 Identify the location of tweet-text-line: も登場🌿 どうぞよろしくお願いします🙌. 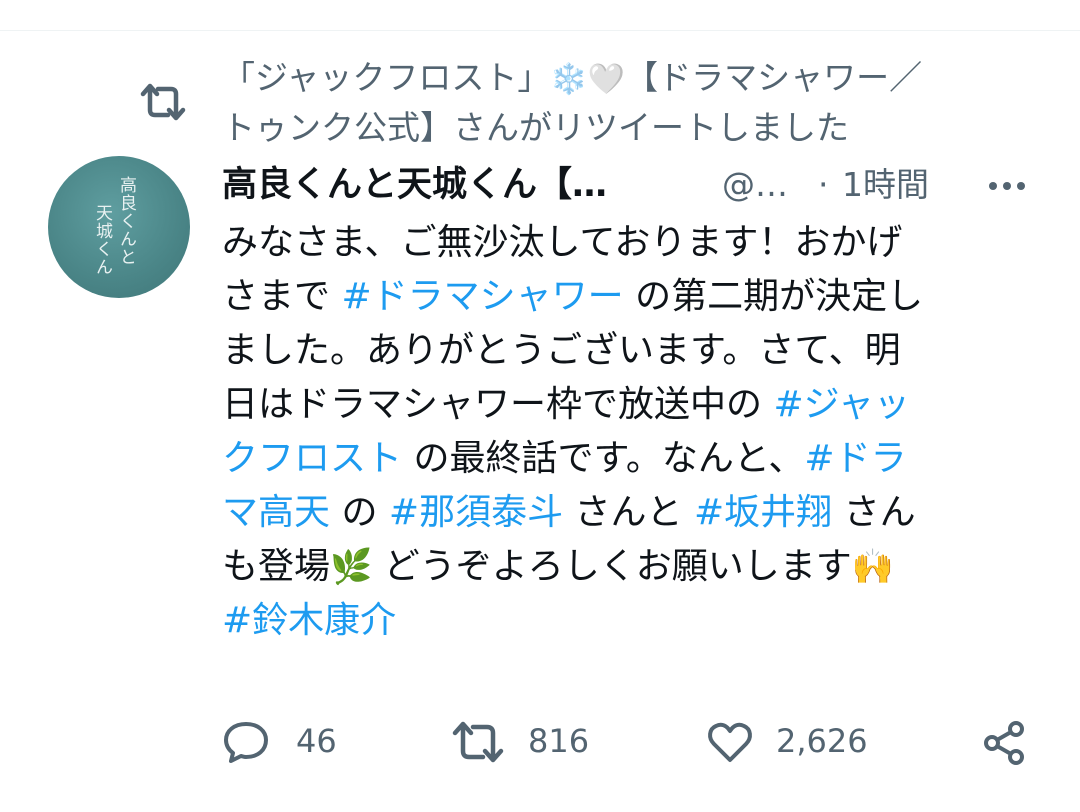
(627, 567).